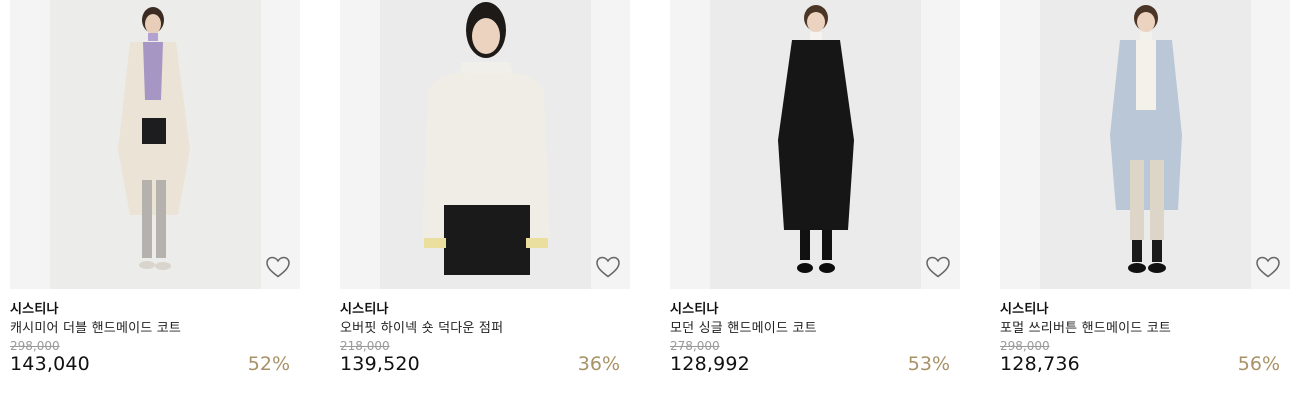 The height and width of the screenshot is (410, 1314). What do you see at coordinates (1040, 364) in the screenshot?
I see `sale-price: 128,736` at bounding box center [1040, 364].